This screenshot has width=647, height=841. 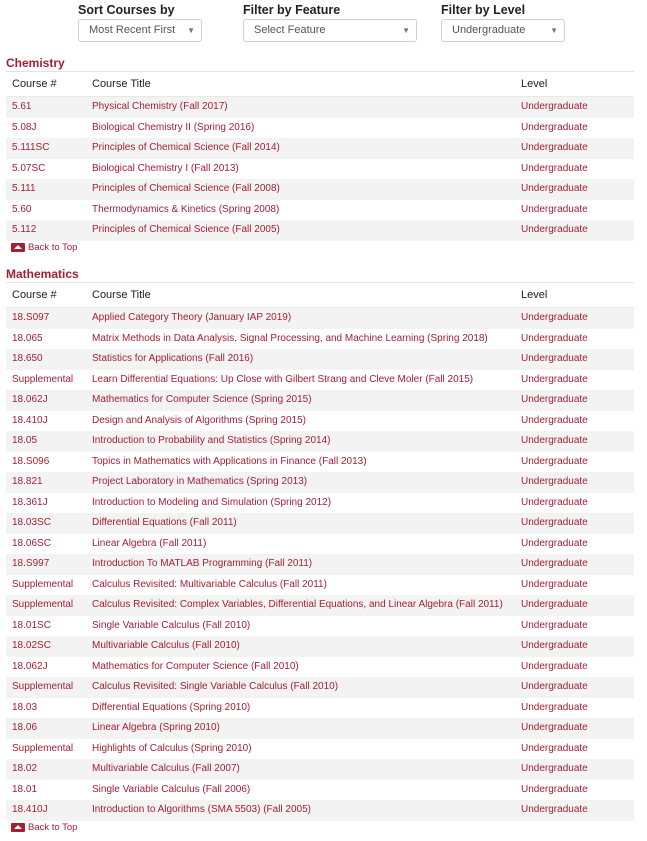 What do you see at coordinates (31, 523) in the screenshot?
I see `course-number-link: 18.03SC` at bounding box center [31, 523].